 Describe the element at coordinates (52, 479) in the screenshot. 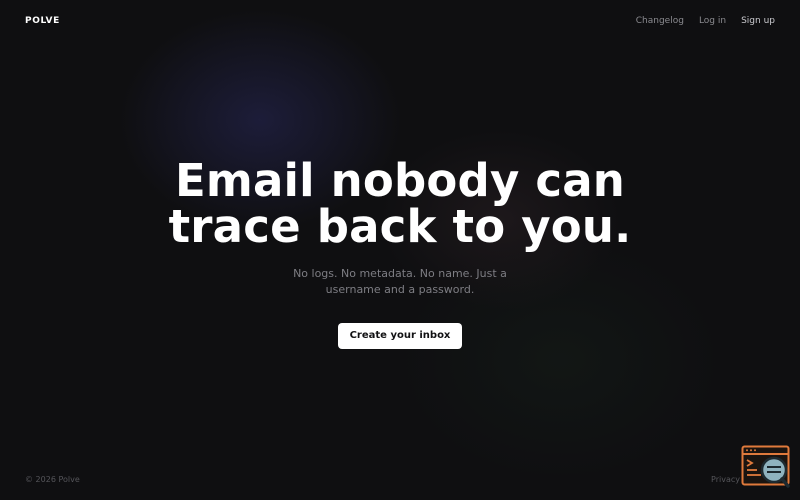

I see `footer-copyright: © 2026 Polve` at that location.